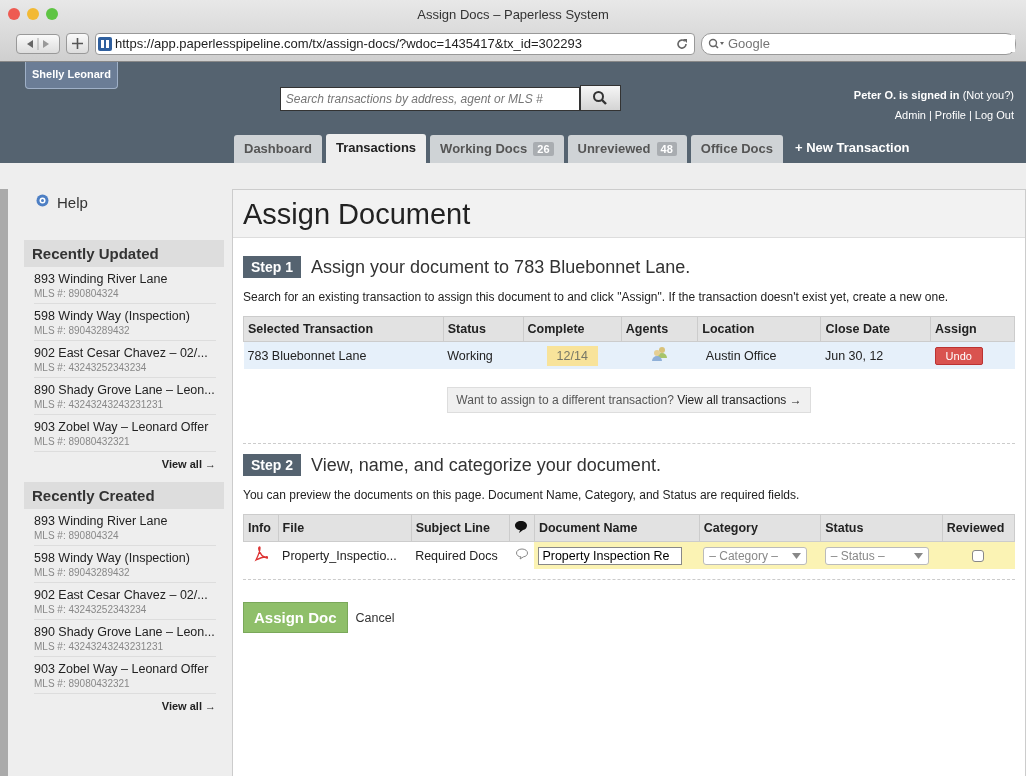 The image size is (1026, 776). I want to click on user-badge: Shelly Leonard, so click(71, 75).